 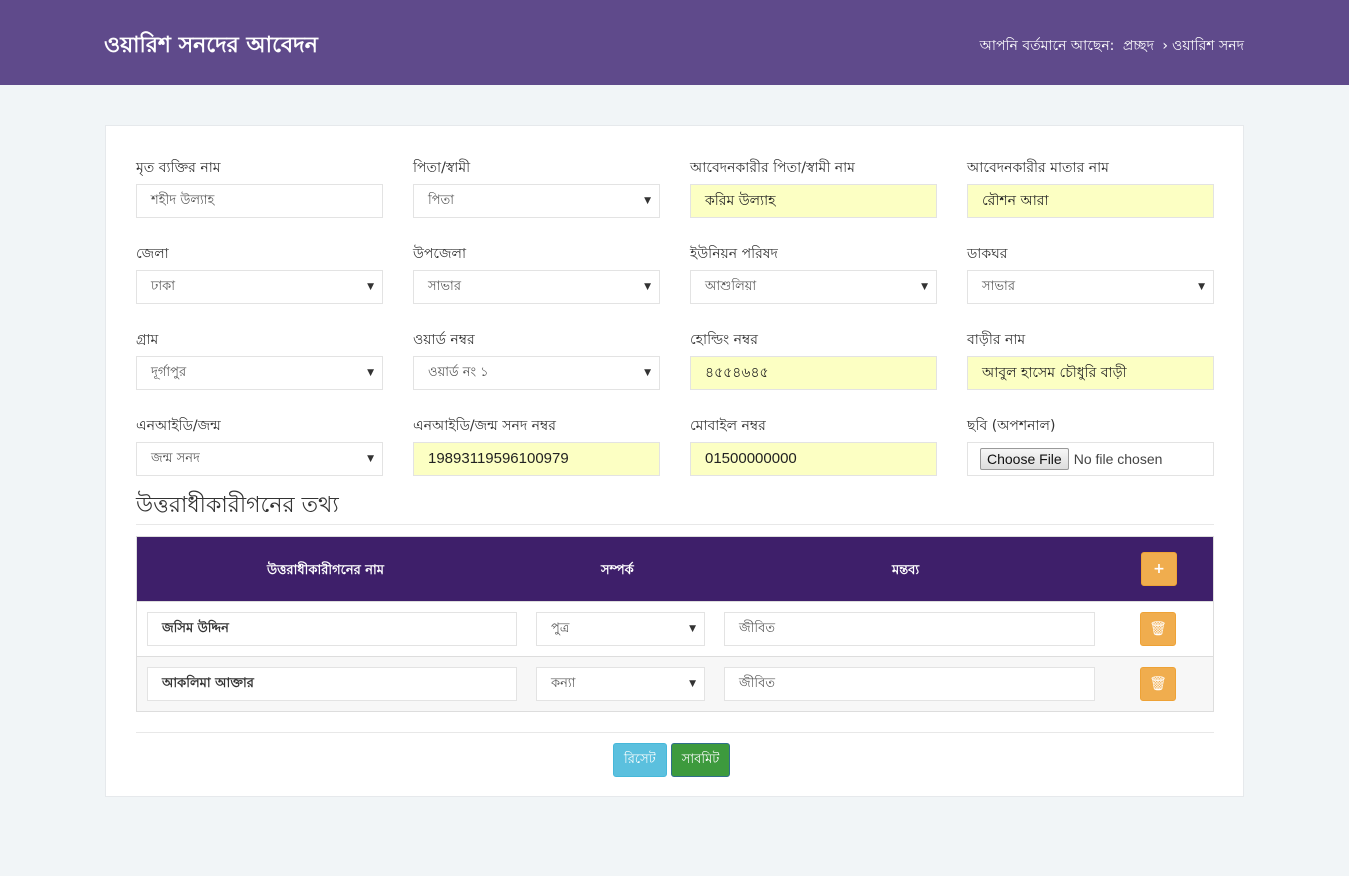 What do you see at coordinates (1090, 373) in the screenshot?
I see `house-name-input: আবুল হাসেম চৌধুরি বাড়ী` at bounding box center [1090, 373].